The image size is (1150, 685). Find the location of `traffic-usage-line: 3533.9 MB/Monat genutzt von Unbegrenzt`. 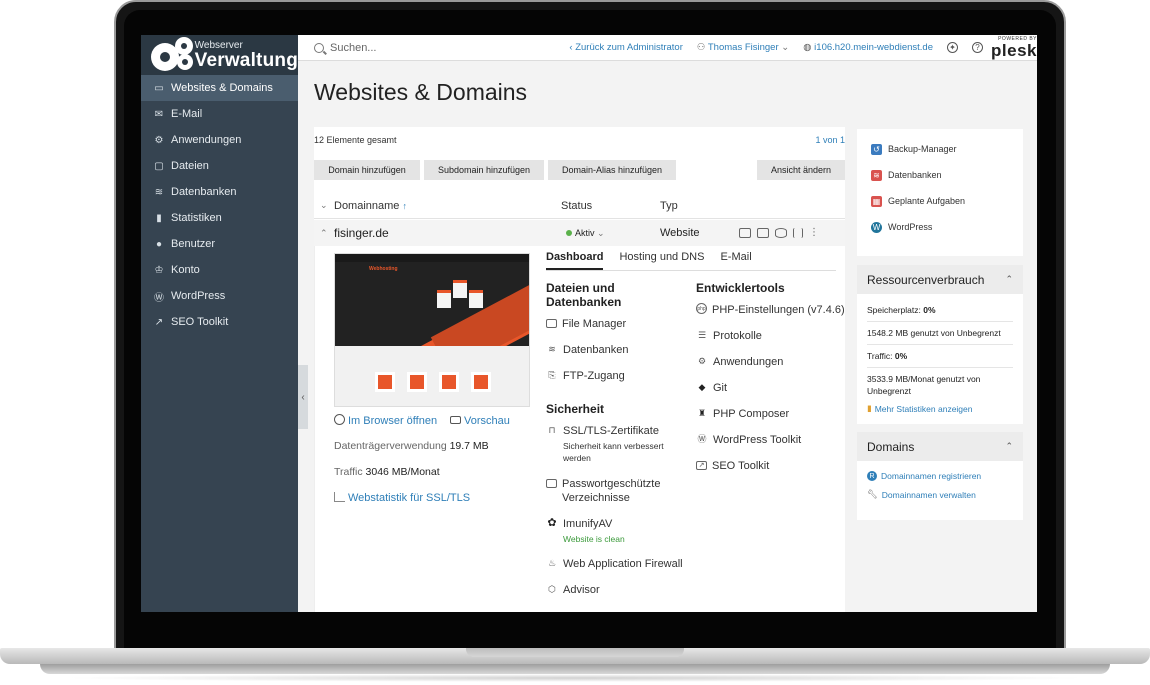

traffic-usage-line: 3533.9 MB/Monat genutzt von Unbegrenzt is located at coordinates (924, 385).